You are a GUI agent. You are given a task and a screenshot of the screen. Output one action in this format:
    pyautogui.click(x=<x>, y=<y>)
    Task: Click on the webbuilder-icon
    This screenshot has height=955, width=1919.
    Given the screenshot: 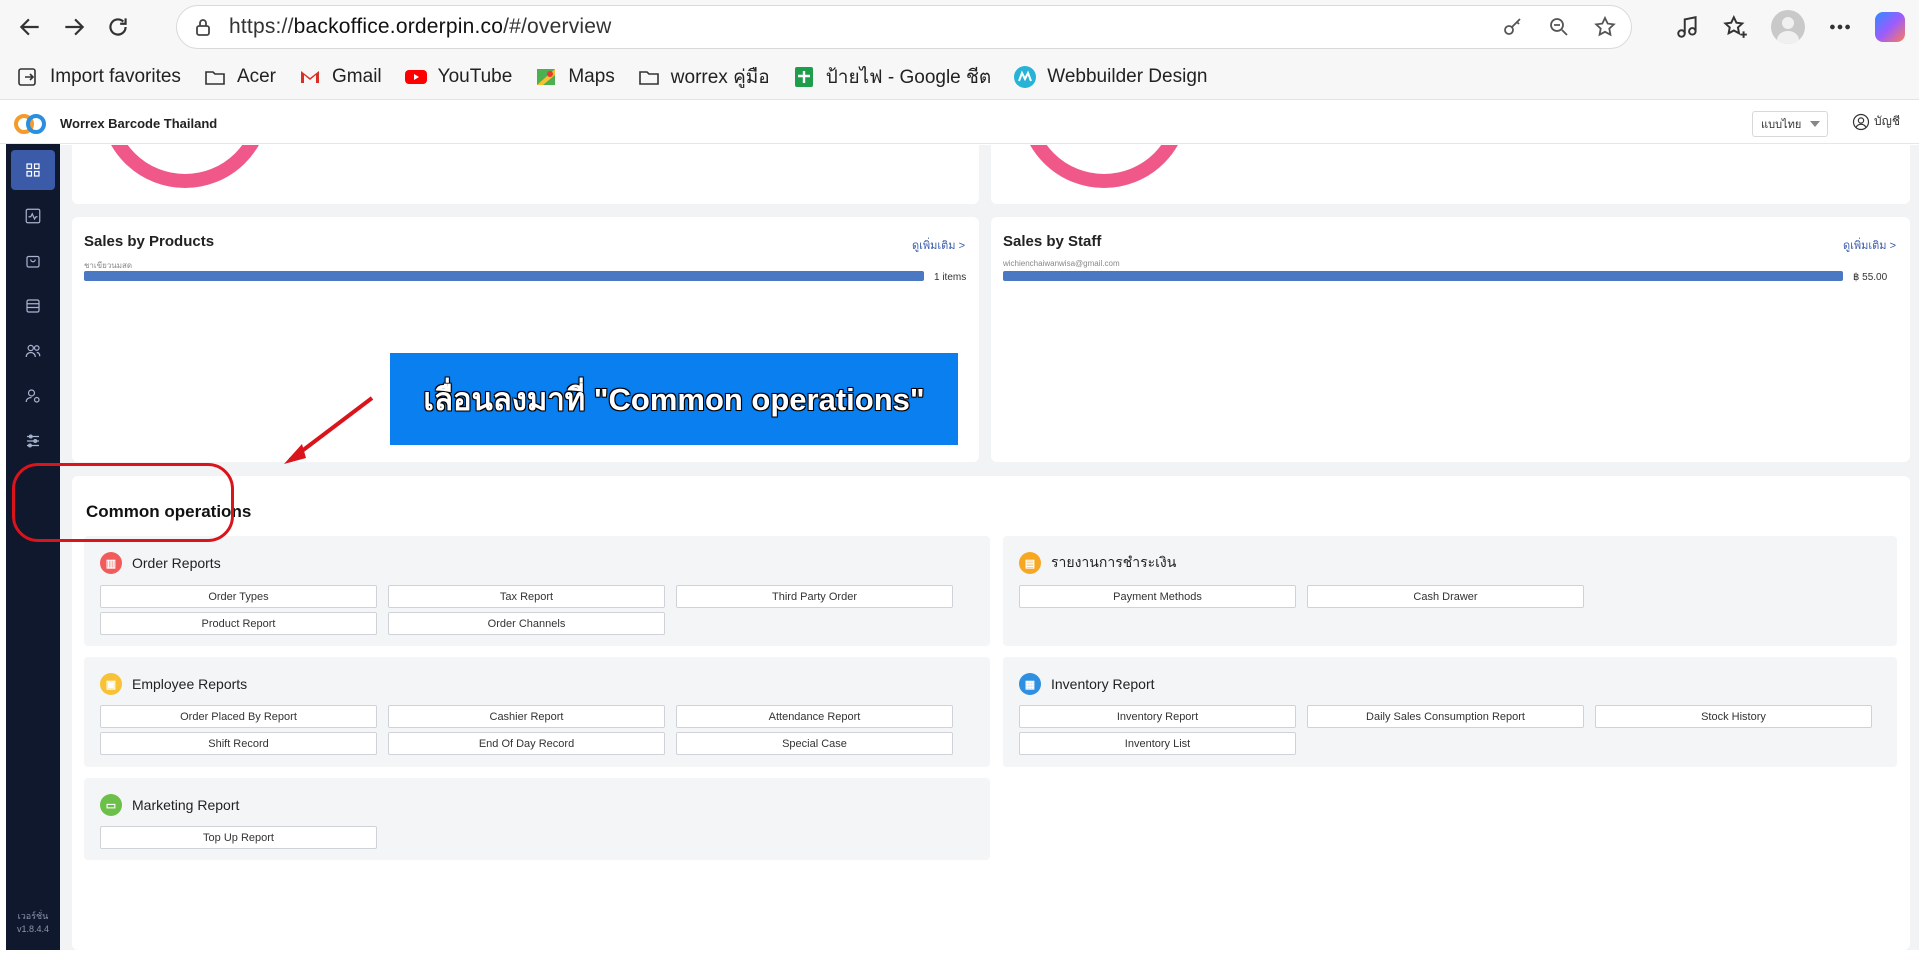 What is the action you would take?
    pyautogui.click(x=1025, y=77)
    